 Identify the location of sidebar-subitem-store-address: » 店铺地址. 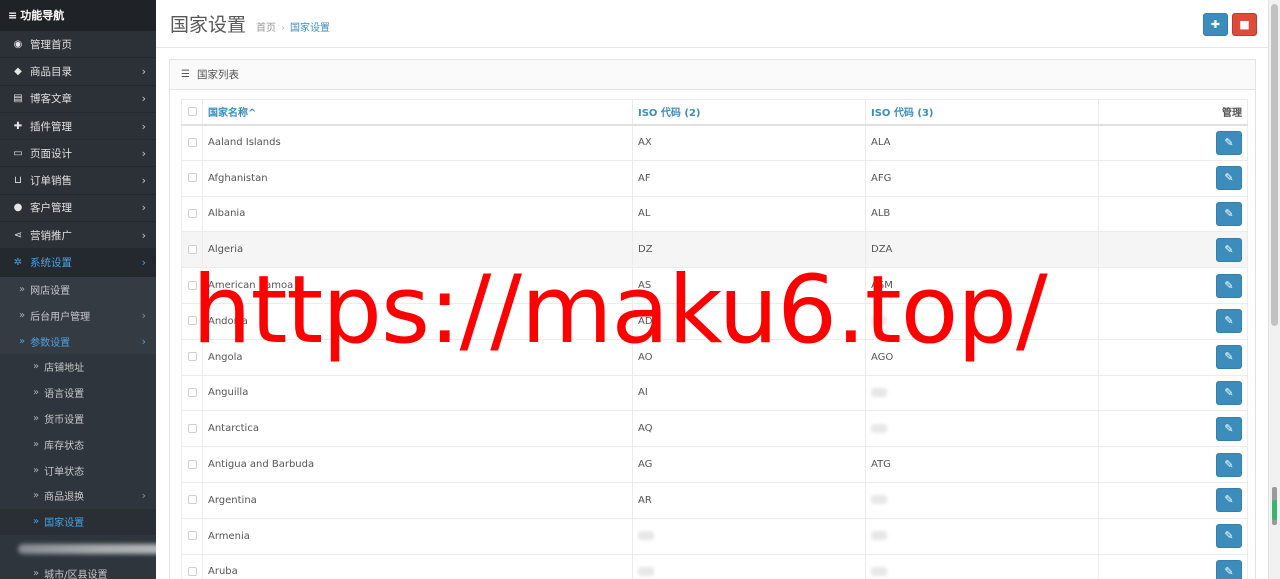
(78, 367).